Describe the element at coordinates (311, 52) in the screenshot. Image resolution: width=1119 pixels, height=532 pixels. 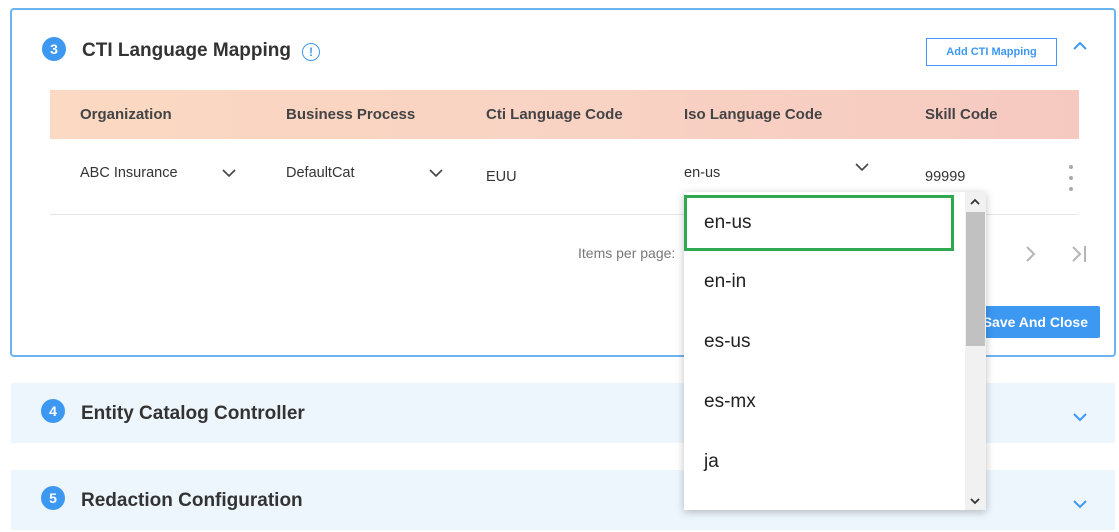
I see `info-icon: !` at that location.